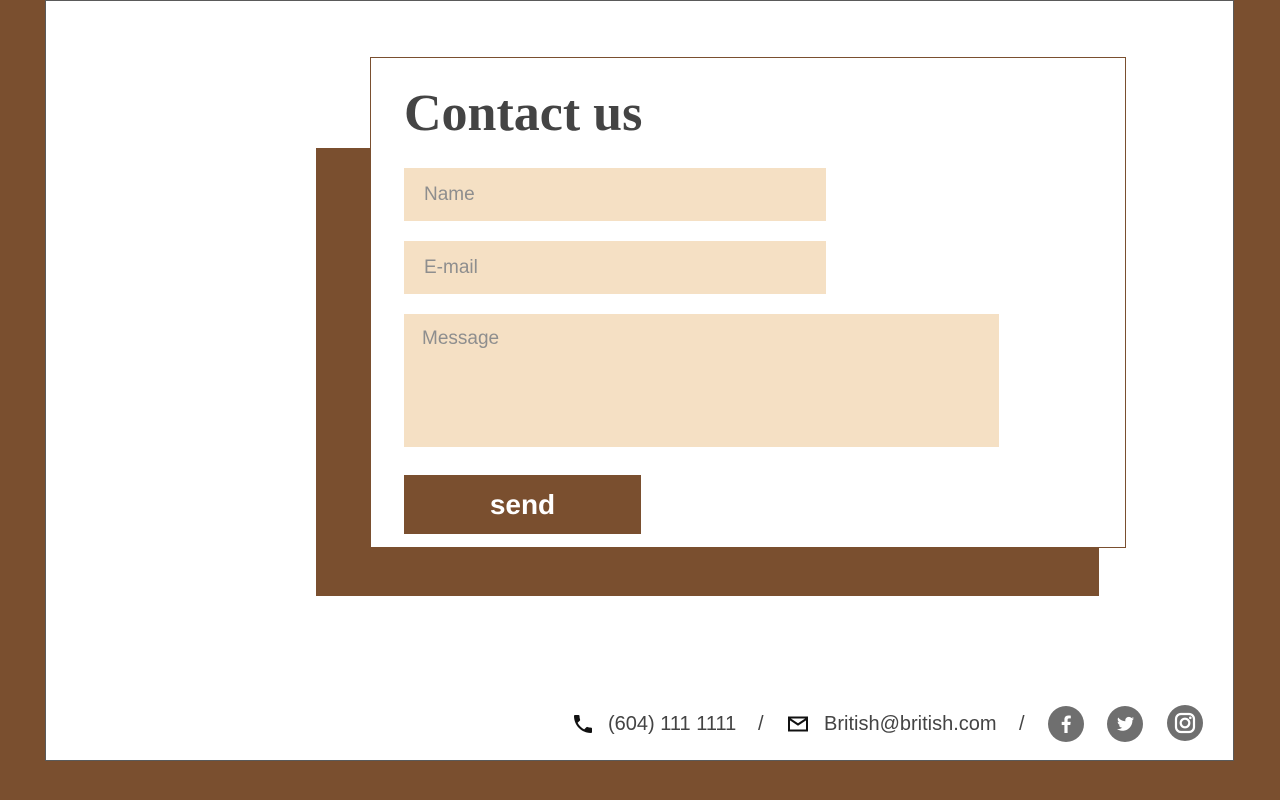  Describe the element at coordinates (910, 724) in the screenshot. I see `email-link: British@british.com` at that location.